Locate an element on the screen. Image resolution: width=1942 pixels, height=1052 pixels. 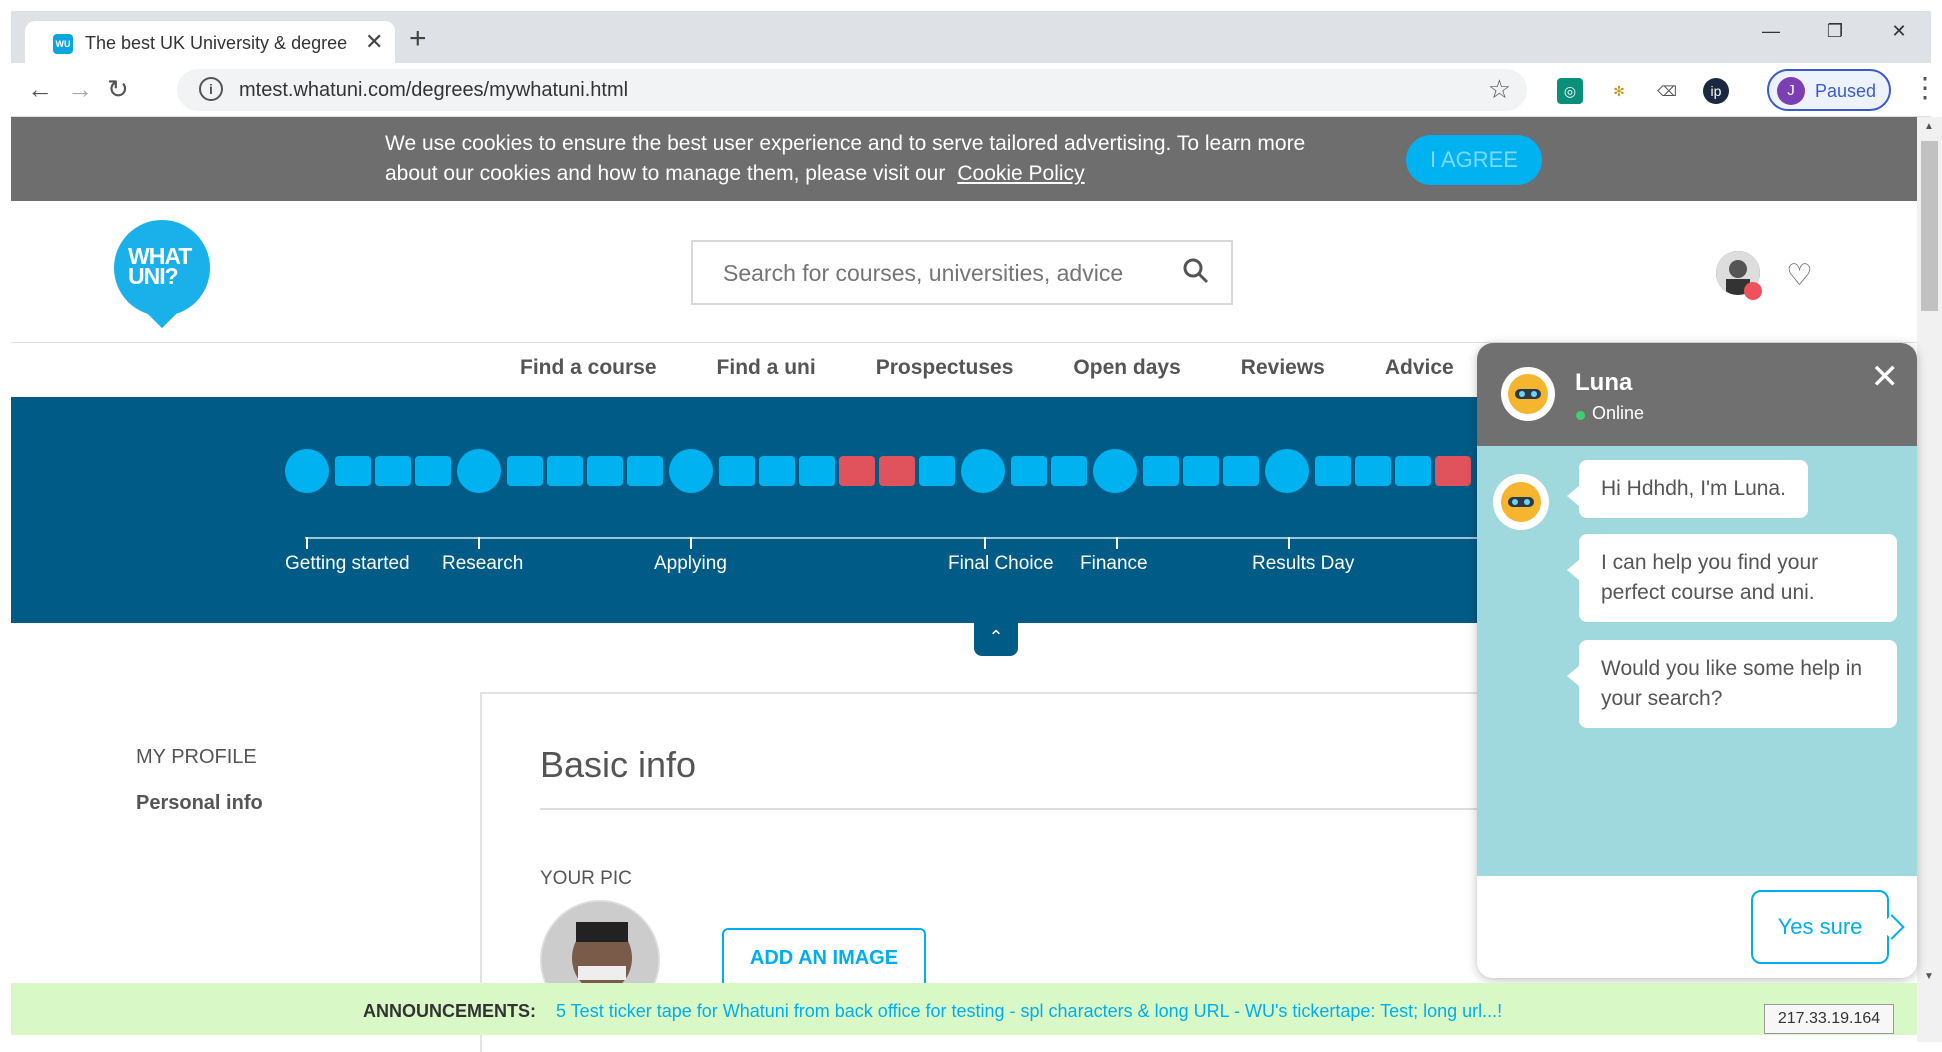
profile-avatar: J is located at coordinates (1791, 91).